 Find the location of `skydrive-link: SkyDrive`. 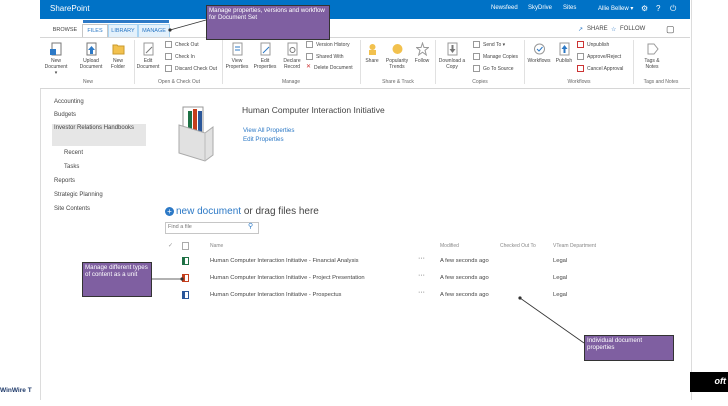

skydrive-link: SkyDrive is located at coordinates (540, 8).